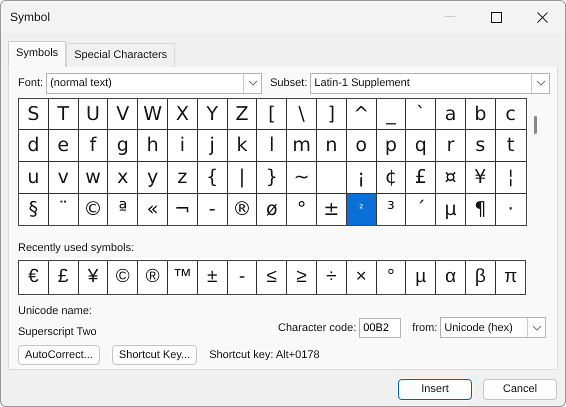 The width and height of the screenshot is (566, 407). What do you see at coordinates (93, 146) in the screenshot?
I see `symbol-cell: f` at bounding box center [93, 146].